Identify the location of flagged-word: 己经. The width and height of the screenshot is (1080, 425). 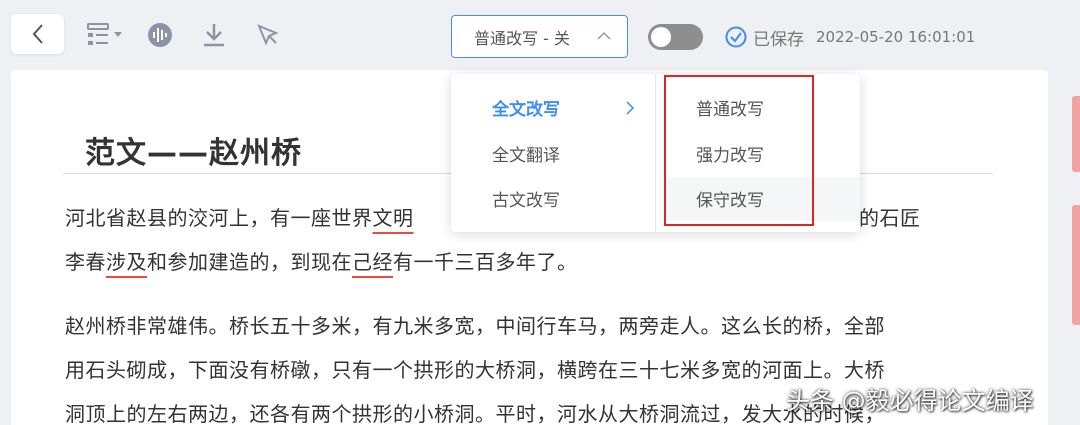
(372, 262).